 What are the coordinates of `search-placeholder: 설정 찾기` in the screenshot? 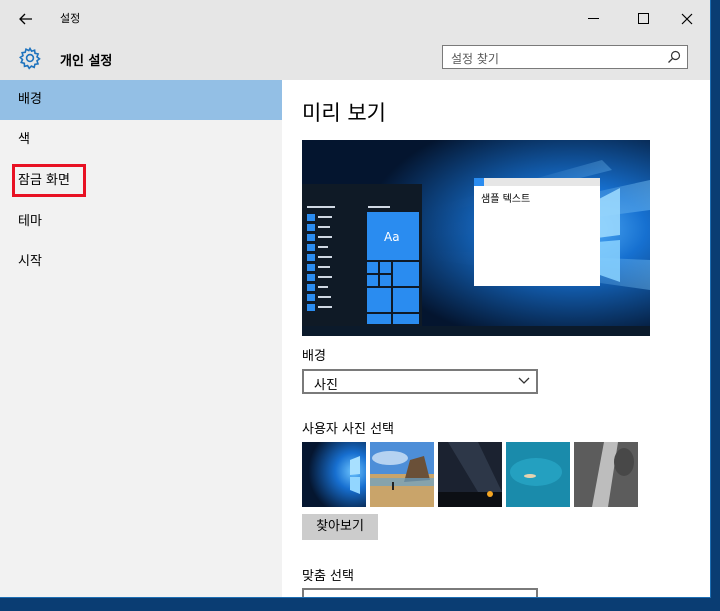 It's located at (475, 59).